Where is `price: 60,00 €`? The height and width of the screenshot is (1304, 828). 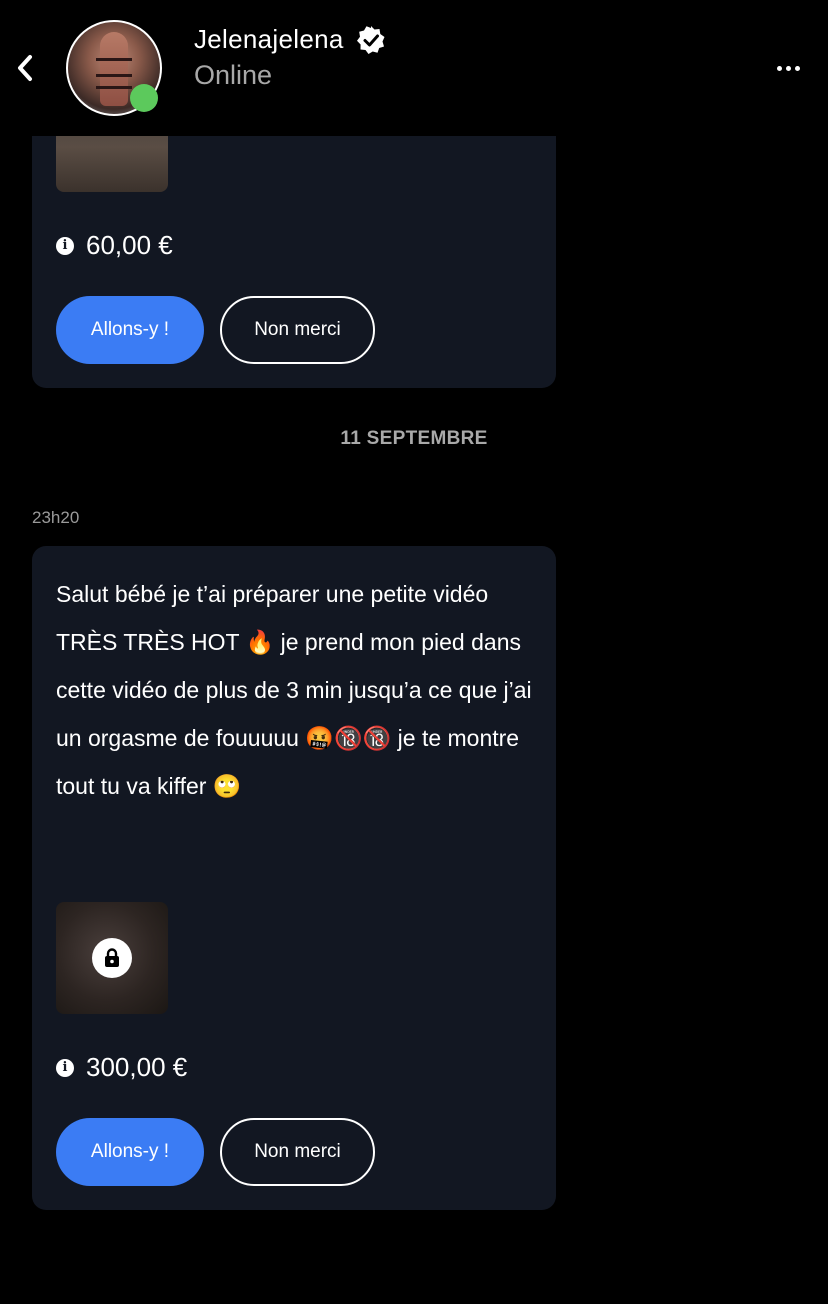
price: 60,00 € is located at coordinates (129, 245).